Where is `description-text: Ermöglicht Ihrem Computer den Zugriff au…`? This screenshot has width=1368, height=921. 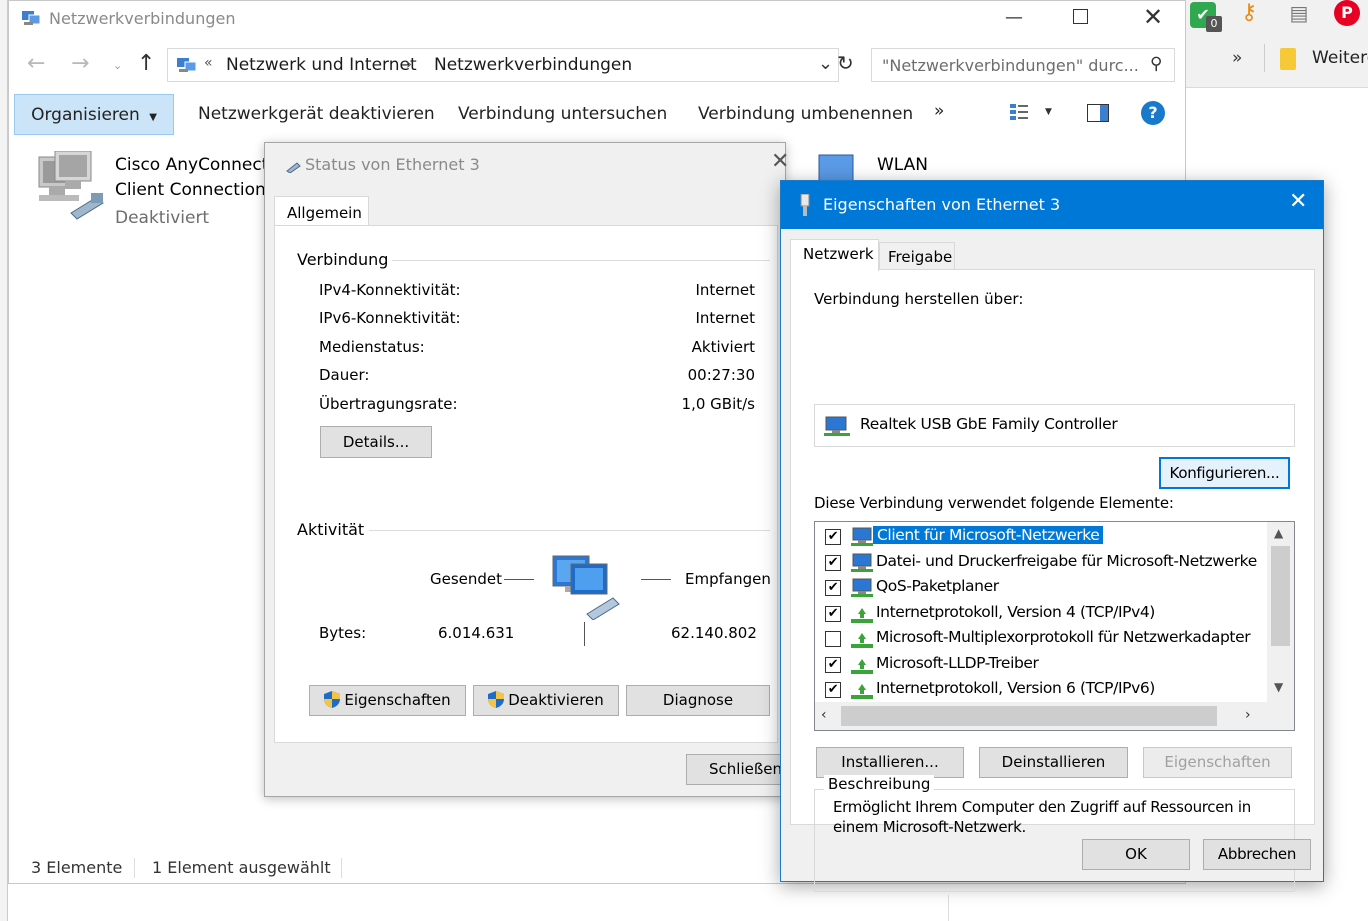 description-text: Ermöglicht Ihrem Computer den Zugriff au… is located at coordinates (1042, 807).